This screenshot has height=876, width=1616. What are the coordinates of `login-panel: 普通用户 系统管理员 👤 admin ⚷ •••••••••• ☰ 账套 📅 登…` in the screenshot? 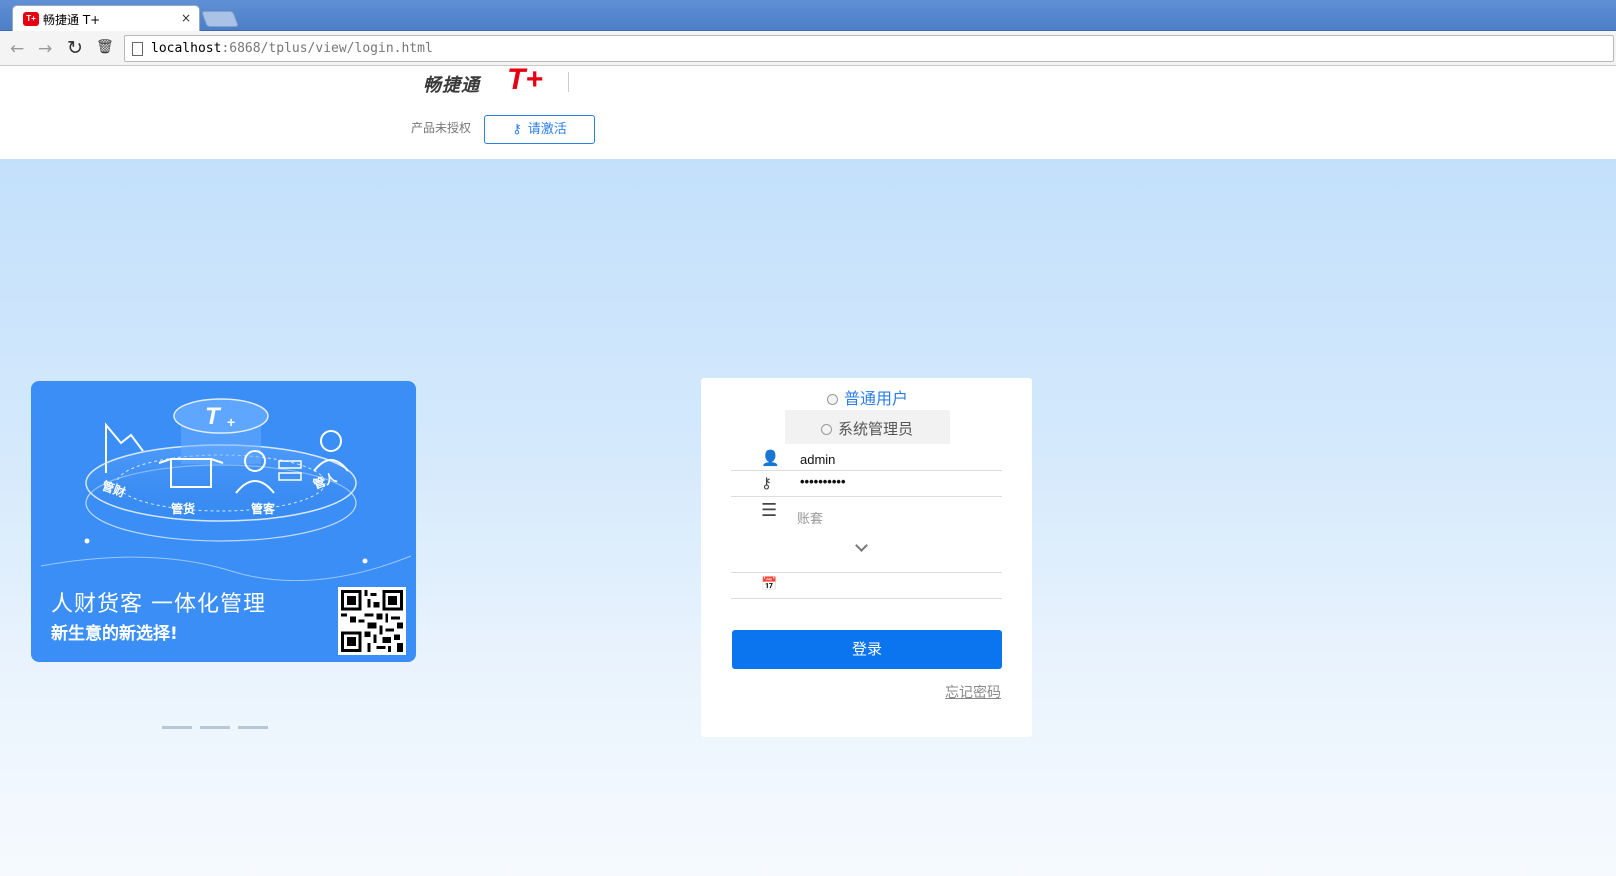 It's located at (866, 557).